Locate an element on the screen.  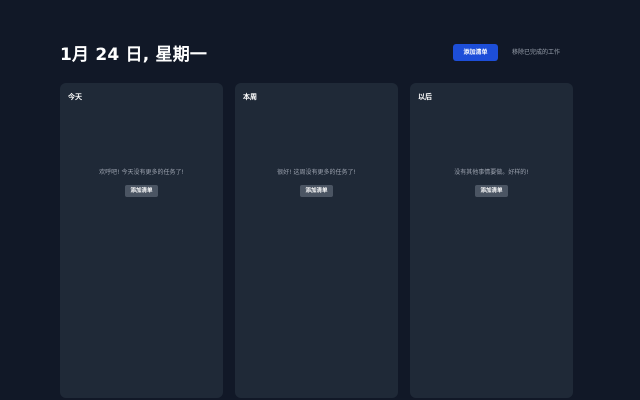
add-list-button-later: 添加清单 is located at coordinates (491, 191).